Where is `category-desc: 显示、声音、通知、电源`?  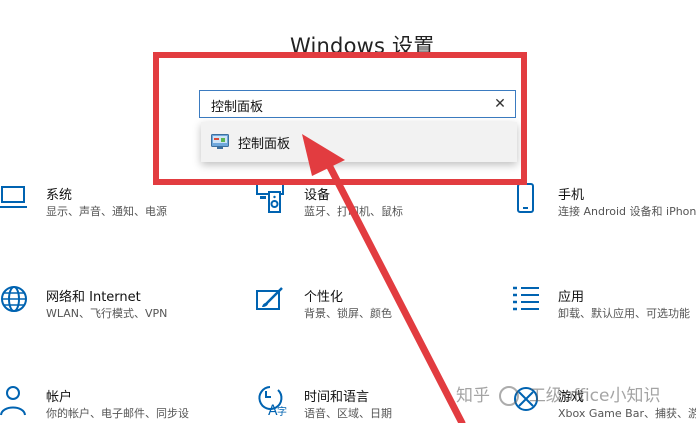 category-desc: 显示、声音、通知、电源 is located at coordinates (106, 211).